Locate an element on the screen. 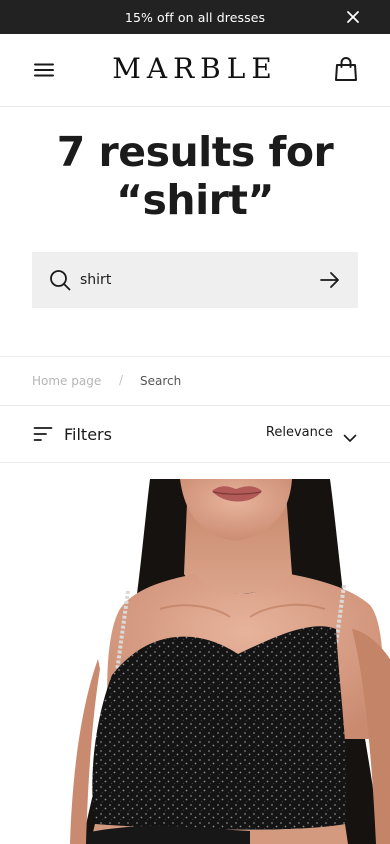 This screenshot has height=844, width=390. search-input is located at coordinates (190, 280).